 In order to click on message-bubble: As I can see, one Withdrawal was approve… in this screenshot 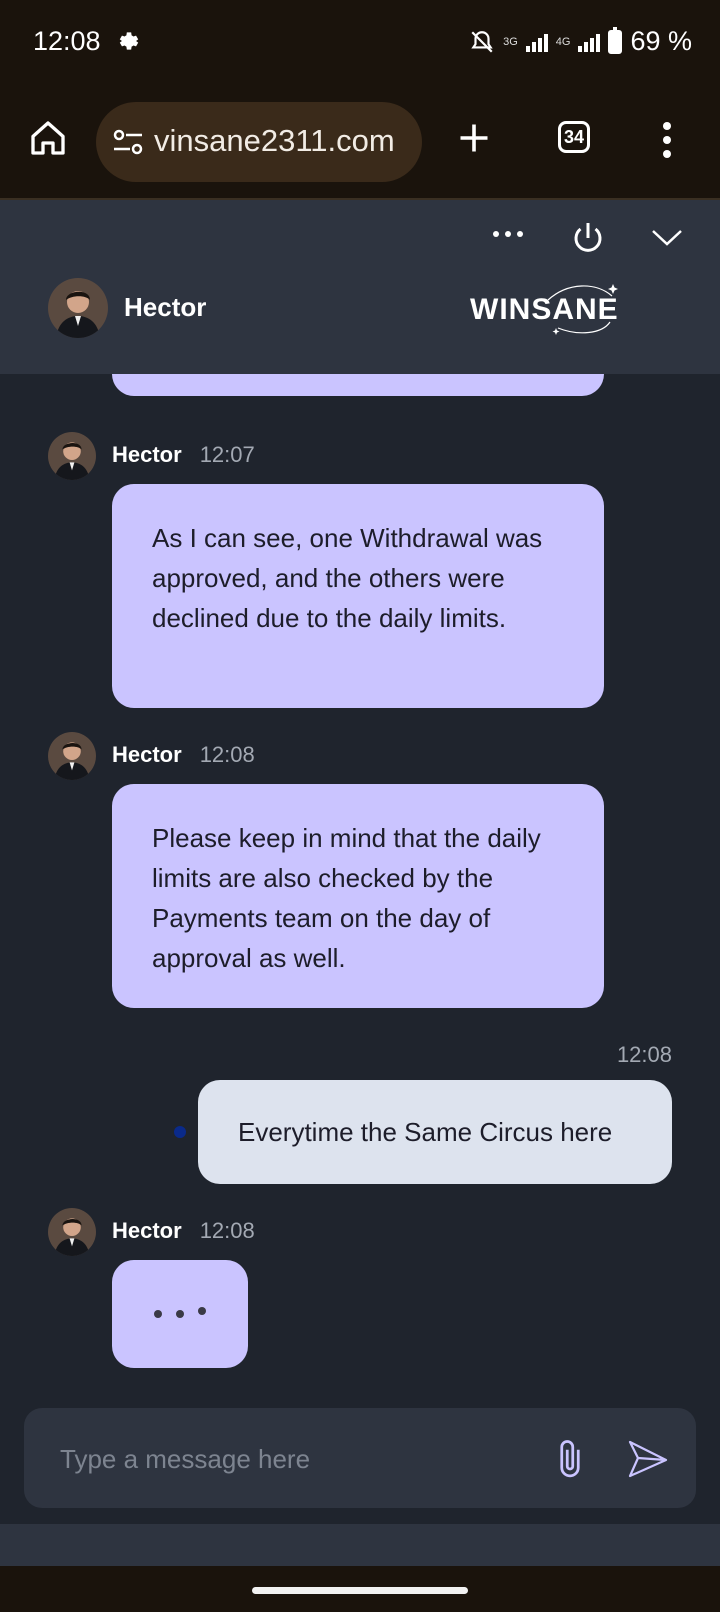, I will do `click(358, 596)`.